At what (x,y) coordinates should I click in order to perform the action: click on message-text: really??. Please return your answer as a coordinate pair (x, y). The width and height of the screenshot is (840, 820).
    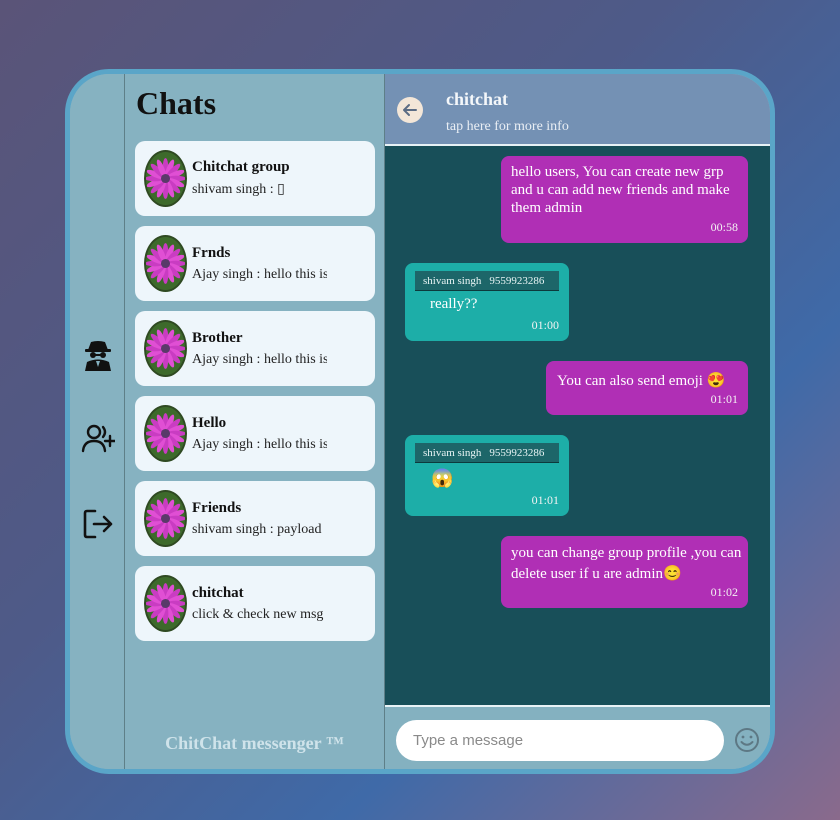
    Looking at the image, I should click on (454, 304).